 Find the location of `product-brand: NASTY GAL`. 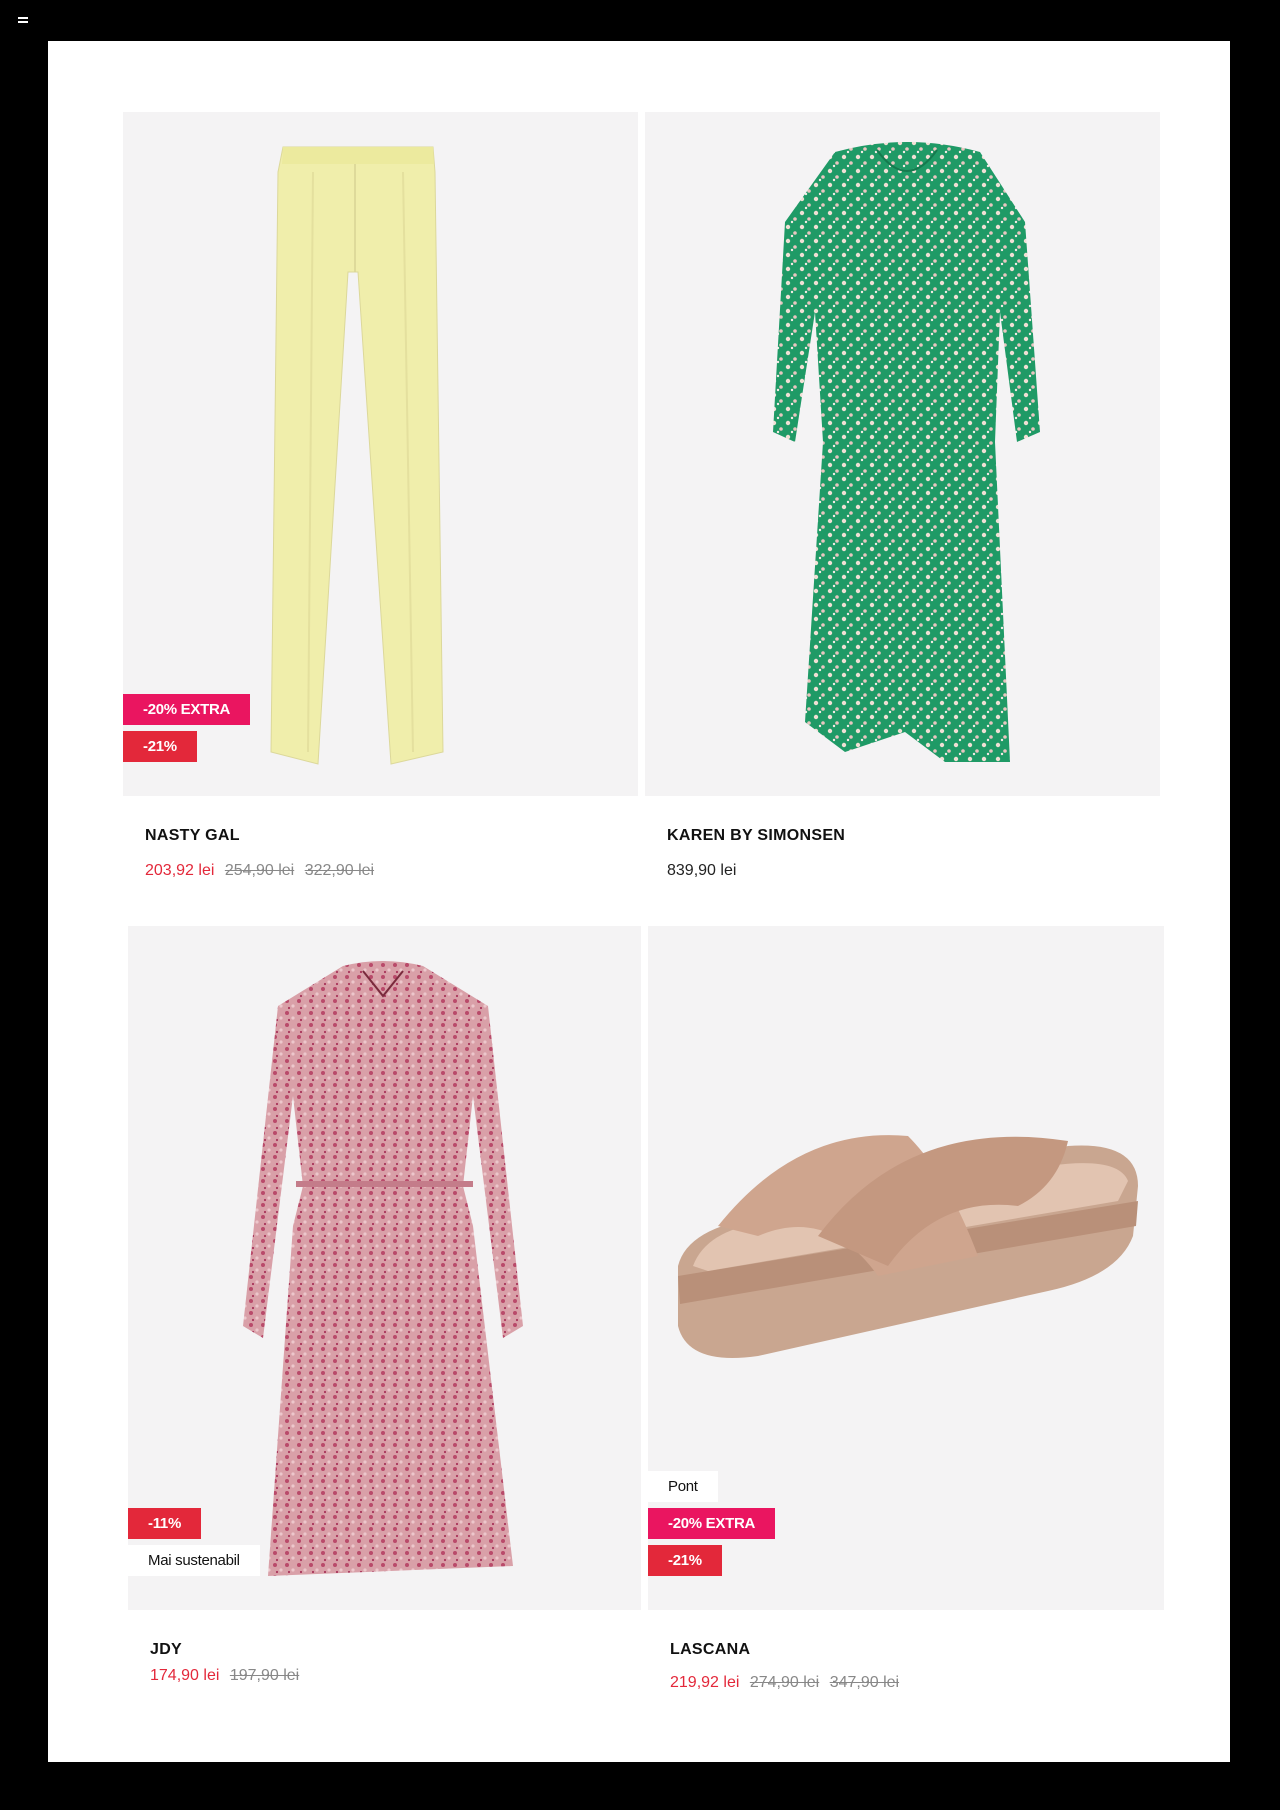

product-brand: NASTY GAL is located at coordinates (192, 836).